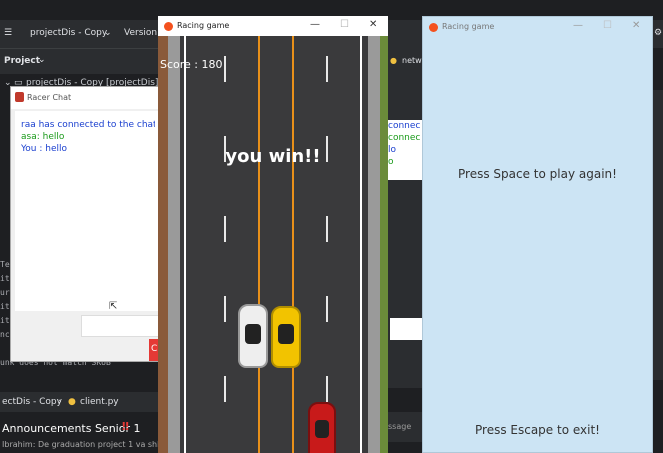 This screenshot has height=453, width=663. I want to click on ide-right-pane: ● netw connec connec lo o, so click(406, 218).